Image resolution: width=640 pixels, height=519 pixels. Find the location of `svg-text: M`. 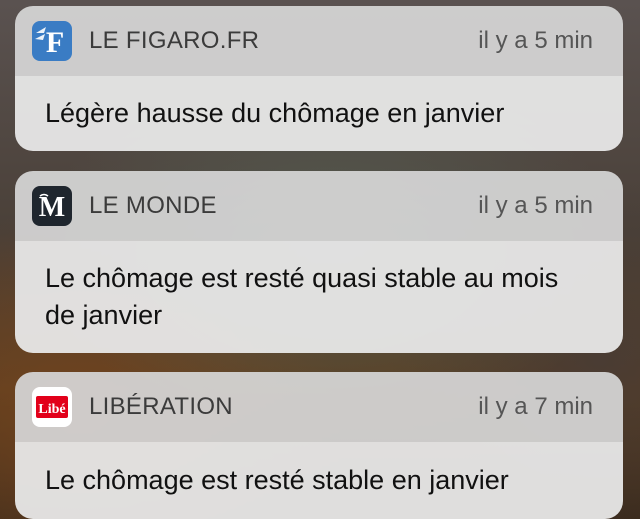

svg-text: M is located at coordinates (52, 207).